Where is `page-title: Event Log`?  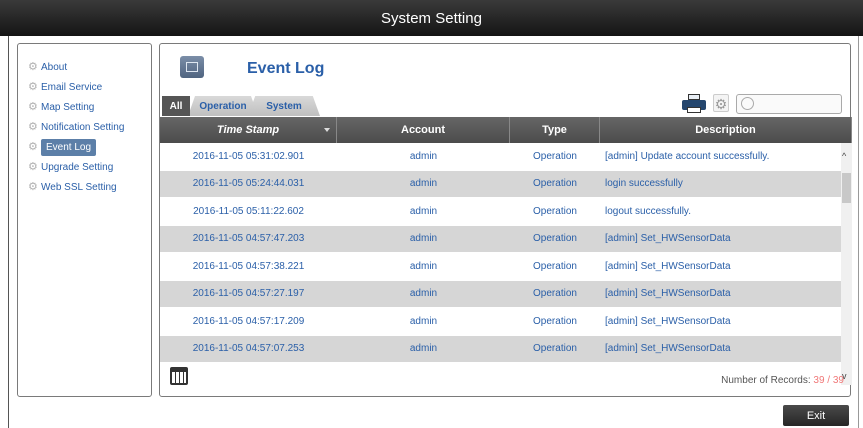 page-title: Event Log is located at coordinates (286, 68).